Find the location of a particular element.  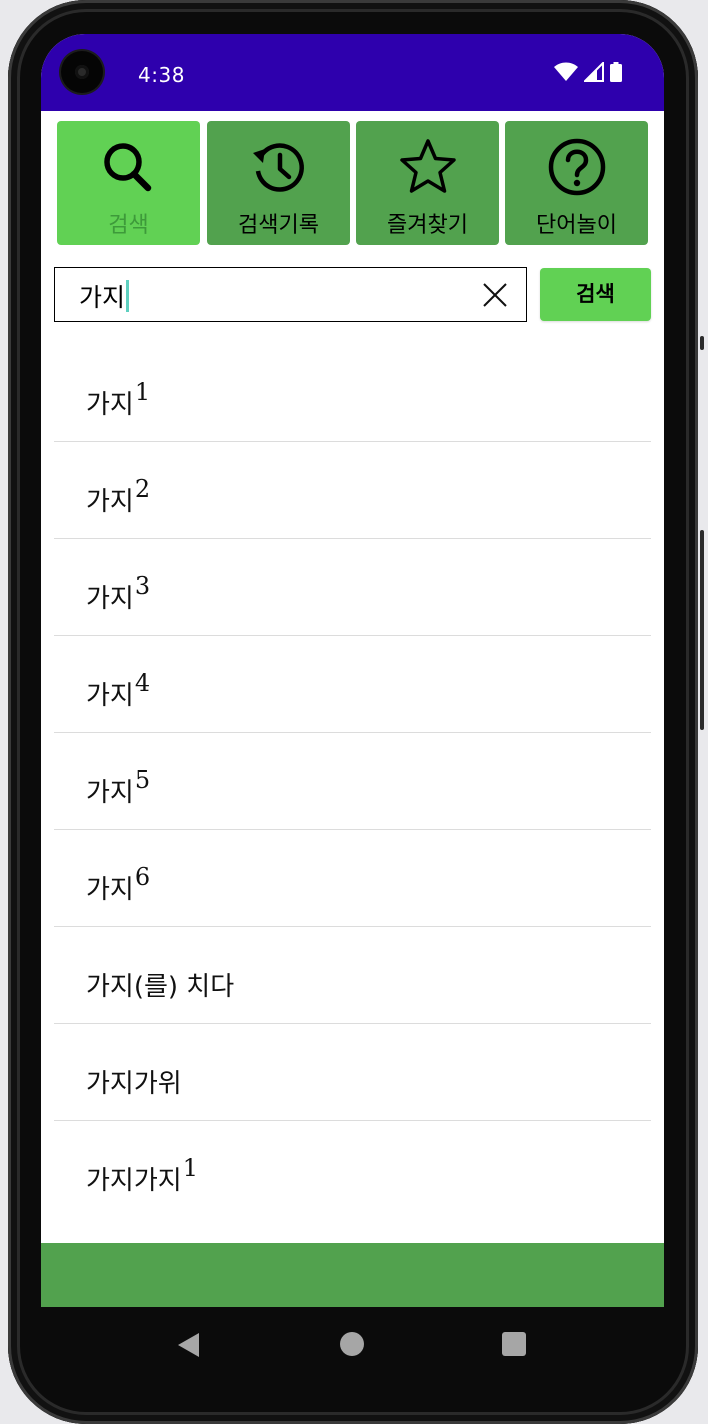

menu-favorites-button: 즐겨찾기 is located at coordinates (427, 183).